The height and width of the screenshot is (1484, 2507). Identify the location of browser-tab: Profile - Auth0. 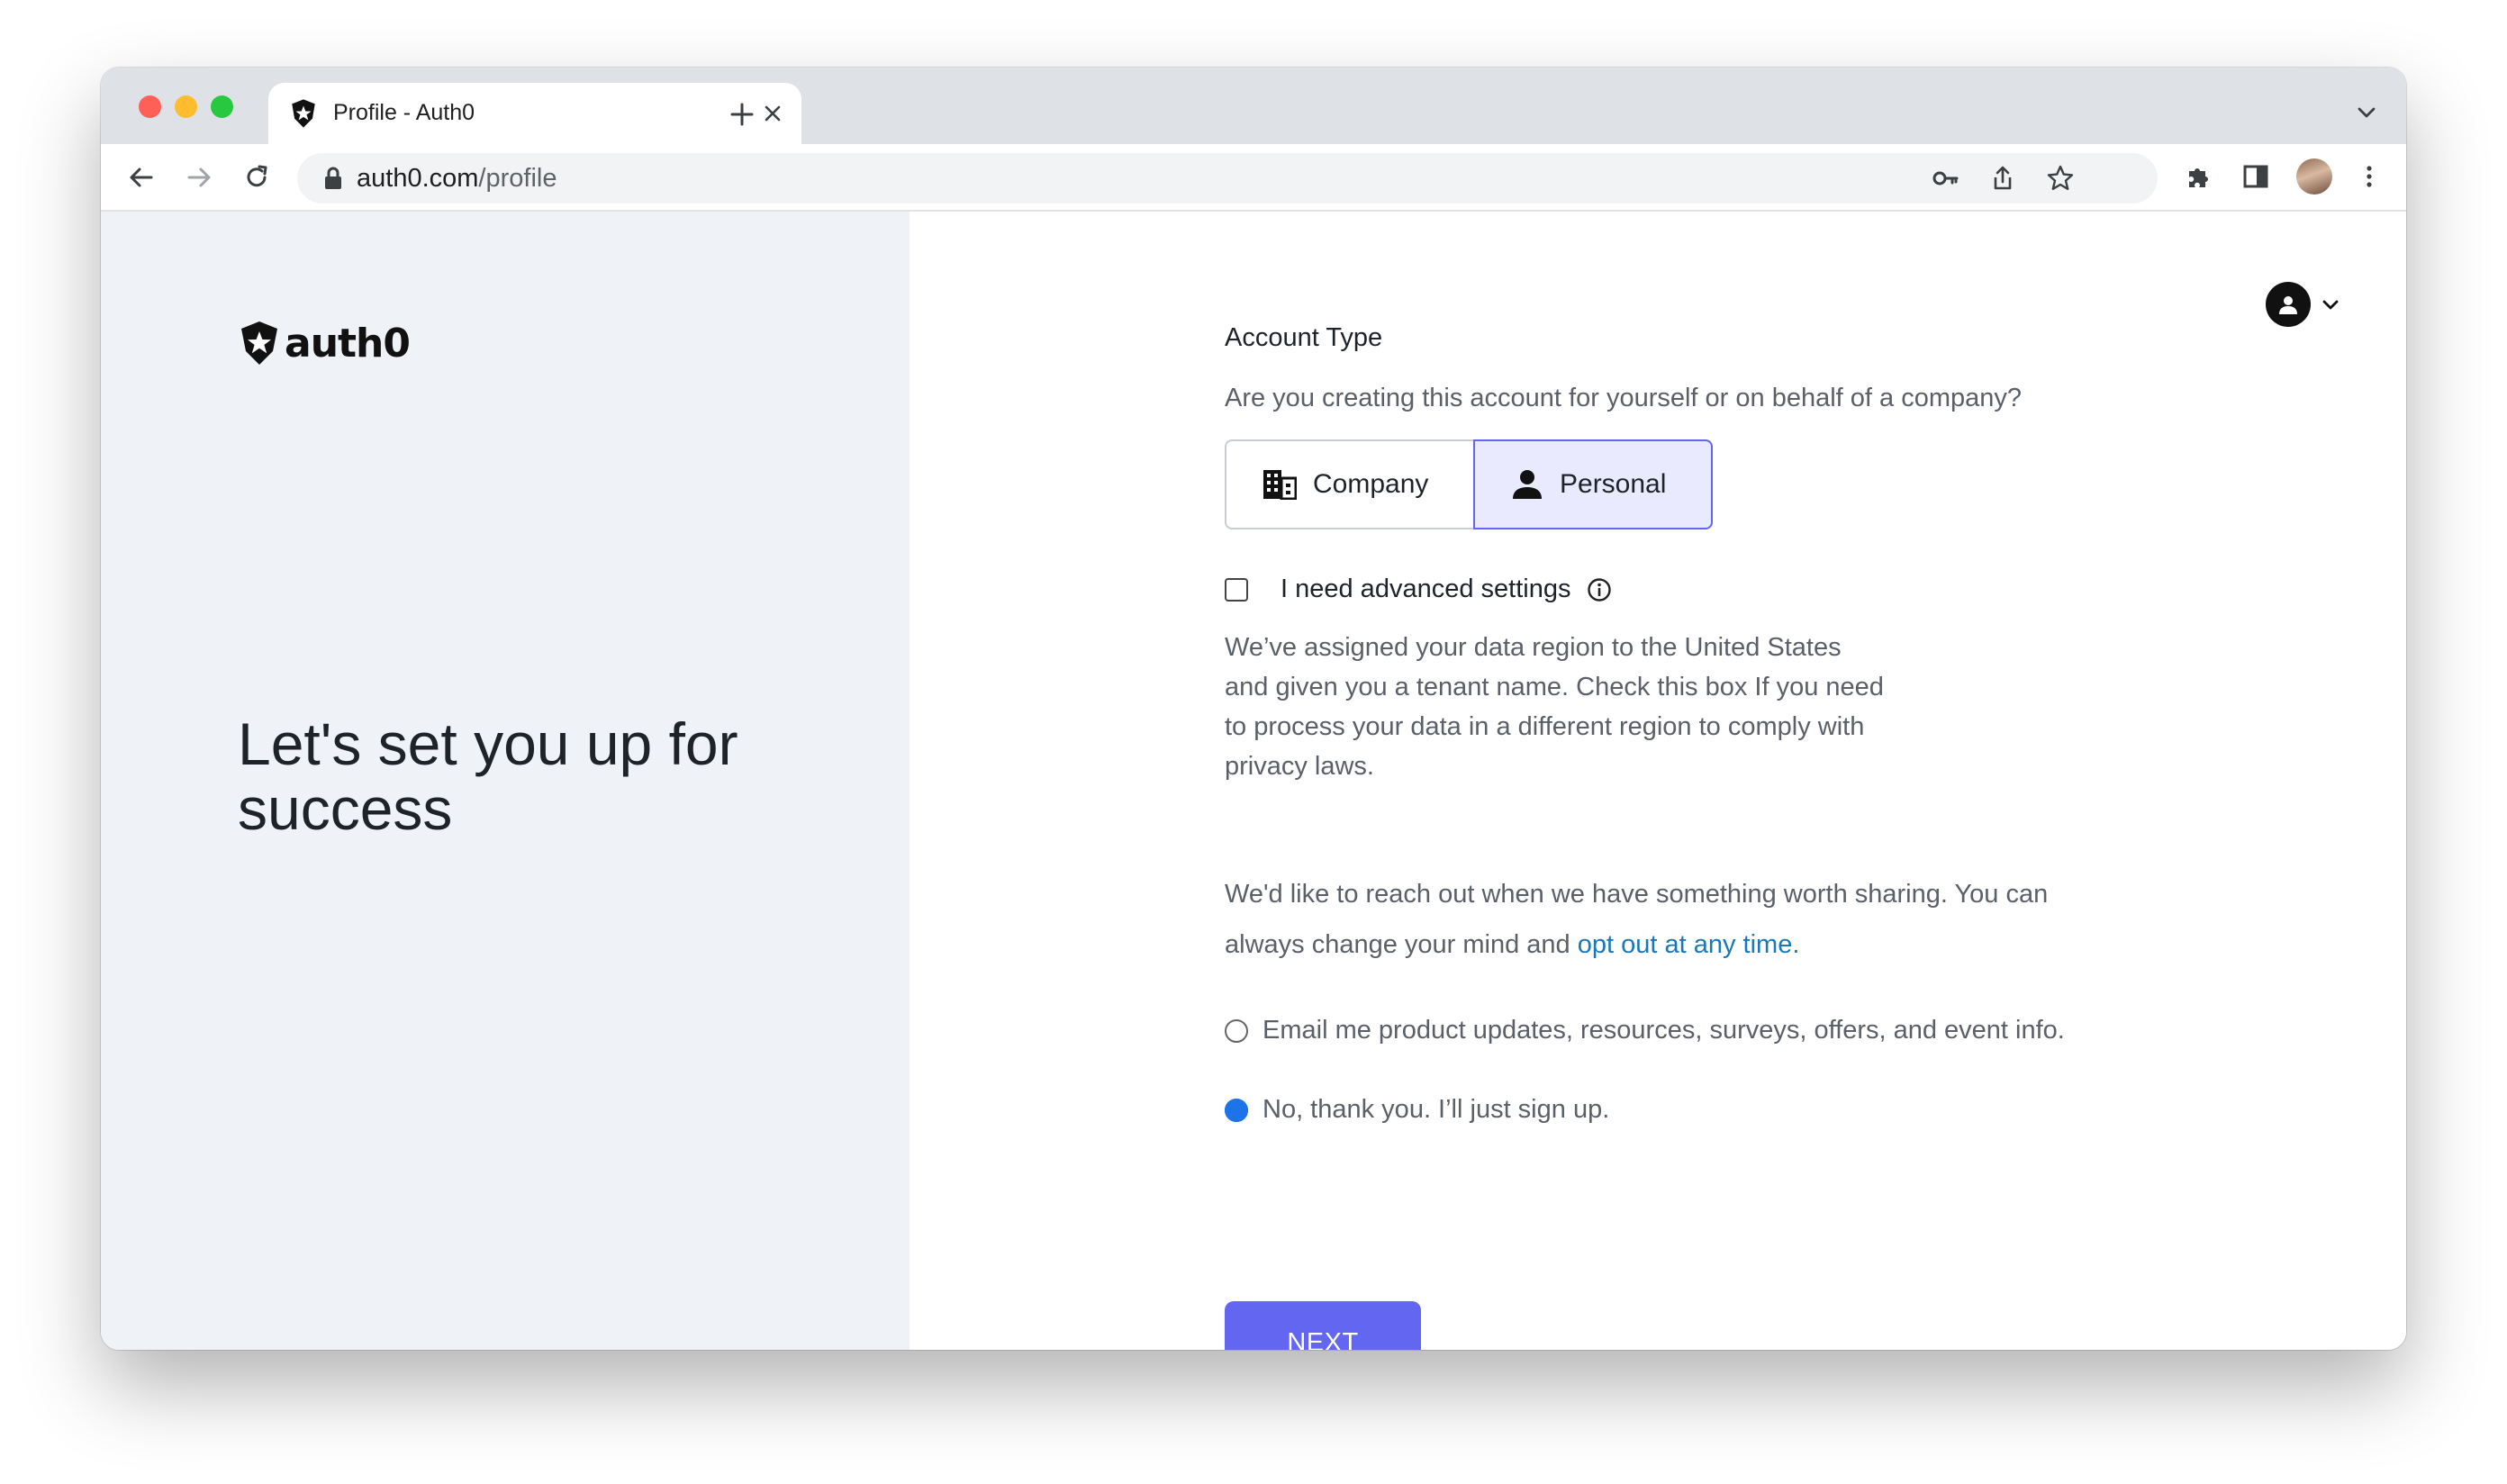
(534, 114).